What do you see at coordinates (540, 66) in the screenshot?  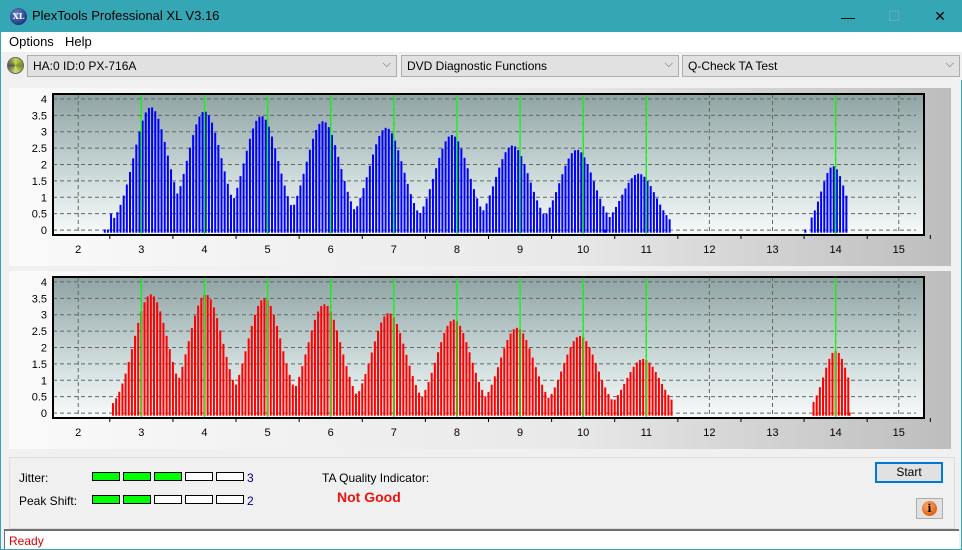 I see `function-select: DVD Diagnostic Functions ⌵` at bounding box center [540, 66].